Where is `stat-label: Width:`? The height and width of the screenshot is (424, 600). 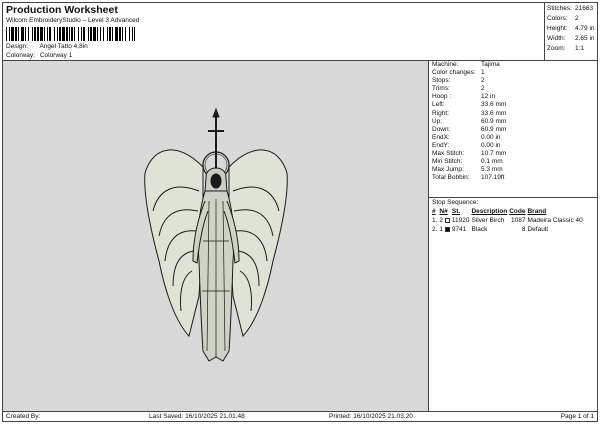
stat-label: Width: is located at coordinates (556, 38).